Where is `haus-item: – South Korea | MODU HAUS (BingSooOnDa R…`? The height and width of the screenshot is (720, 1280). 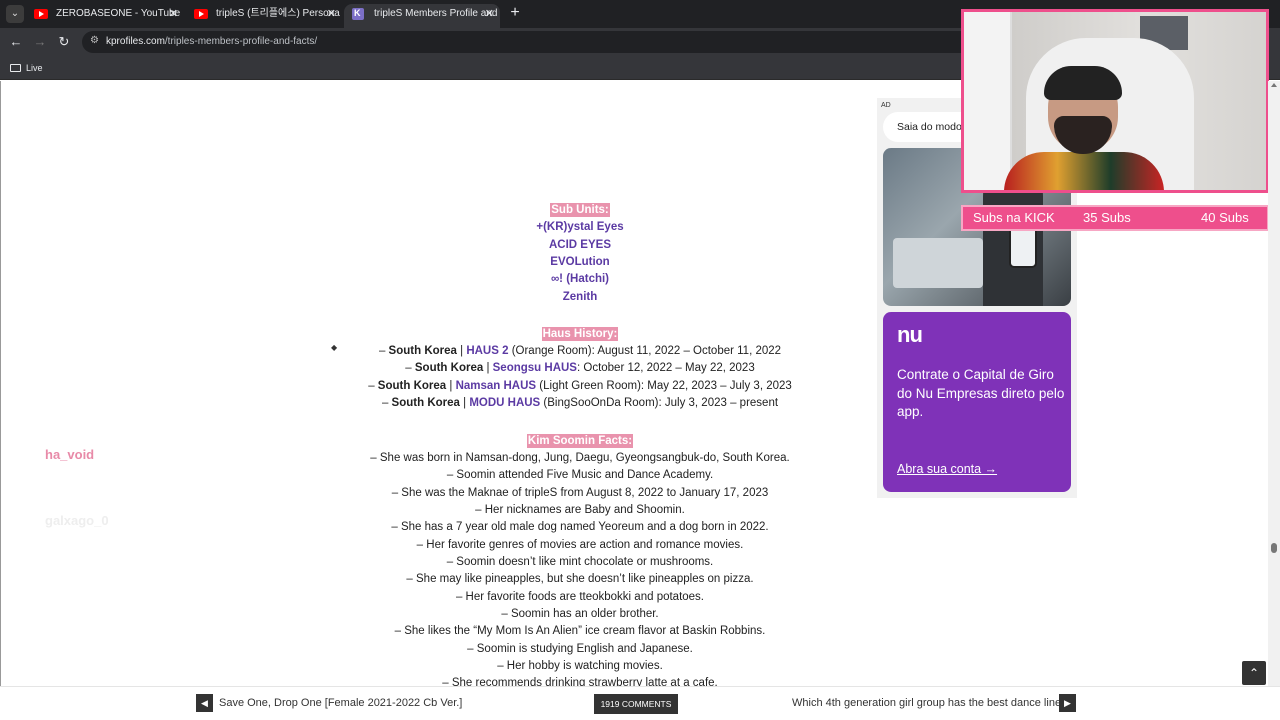 haus-item: – South Korea | MODU HAUS (BingSooOnDa R… is located at coordinates (580, 403).